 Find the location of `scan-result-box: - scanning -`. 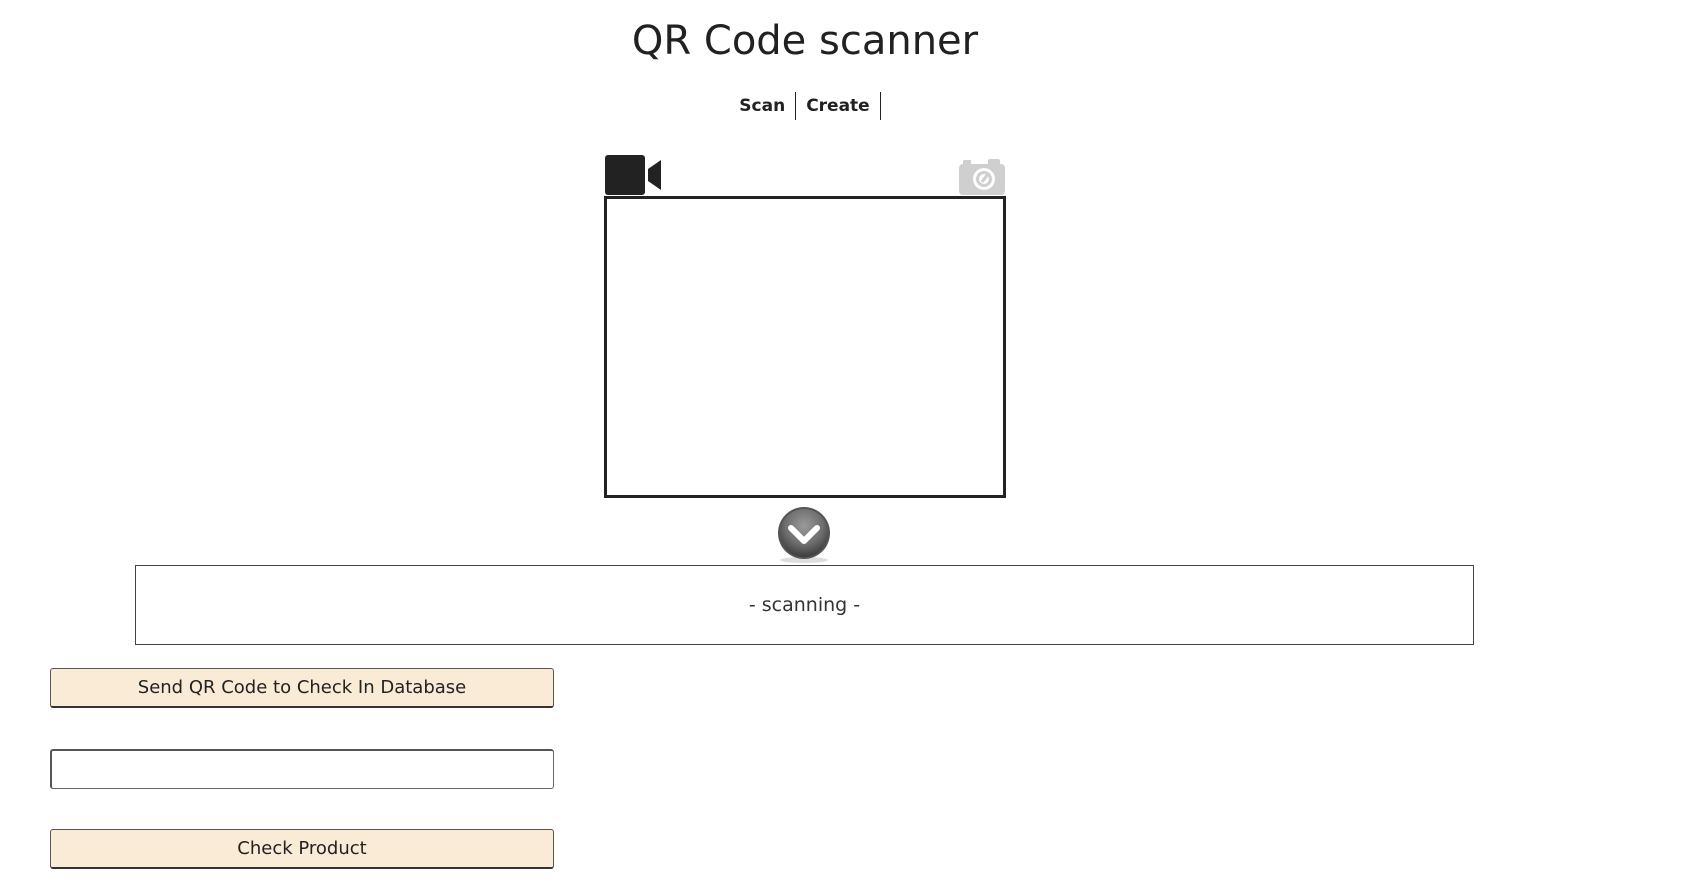

scan-result-box: - scanning - is located at coordinates (804, 605).